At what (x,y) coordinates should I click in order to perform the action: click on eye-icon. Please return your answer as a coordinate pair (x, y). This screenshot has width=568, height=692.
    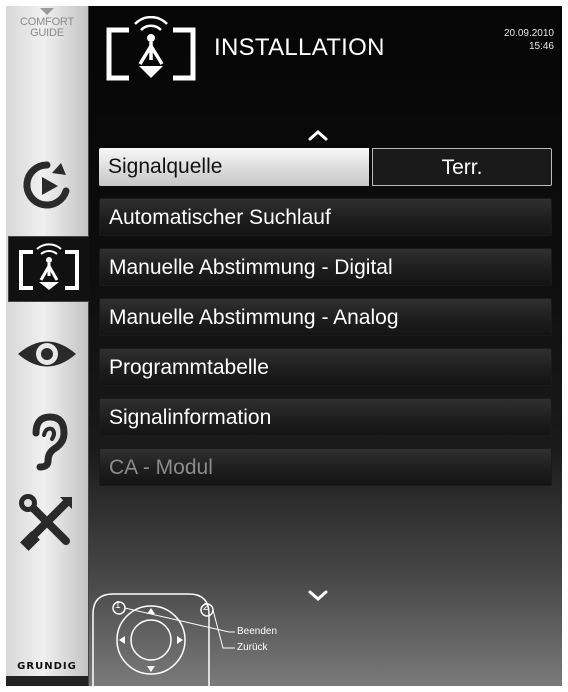
    Looking at the image, I should click on (47, 354).